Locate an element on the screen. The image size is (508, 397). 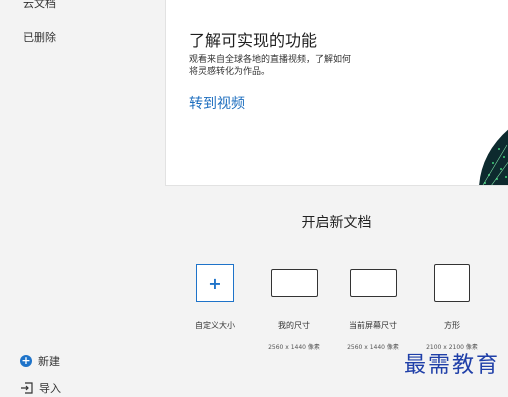
preset-label: 方形 is located at coordinates (452, 325).